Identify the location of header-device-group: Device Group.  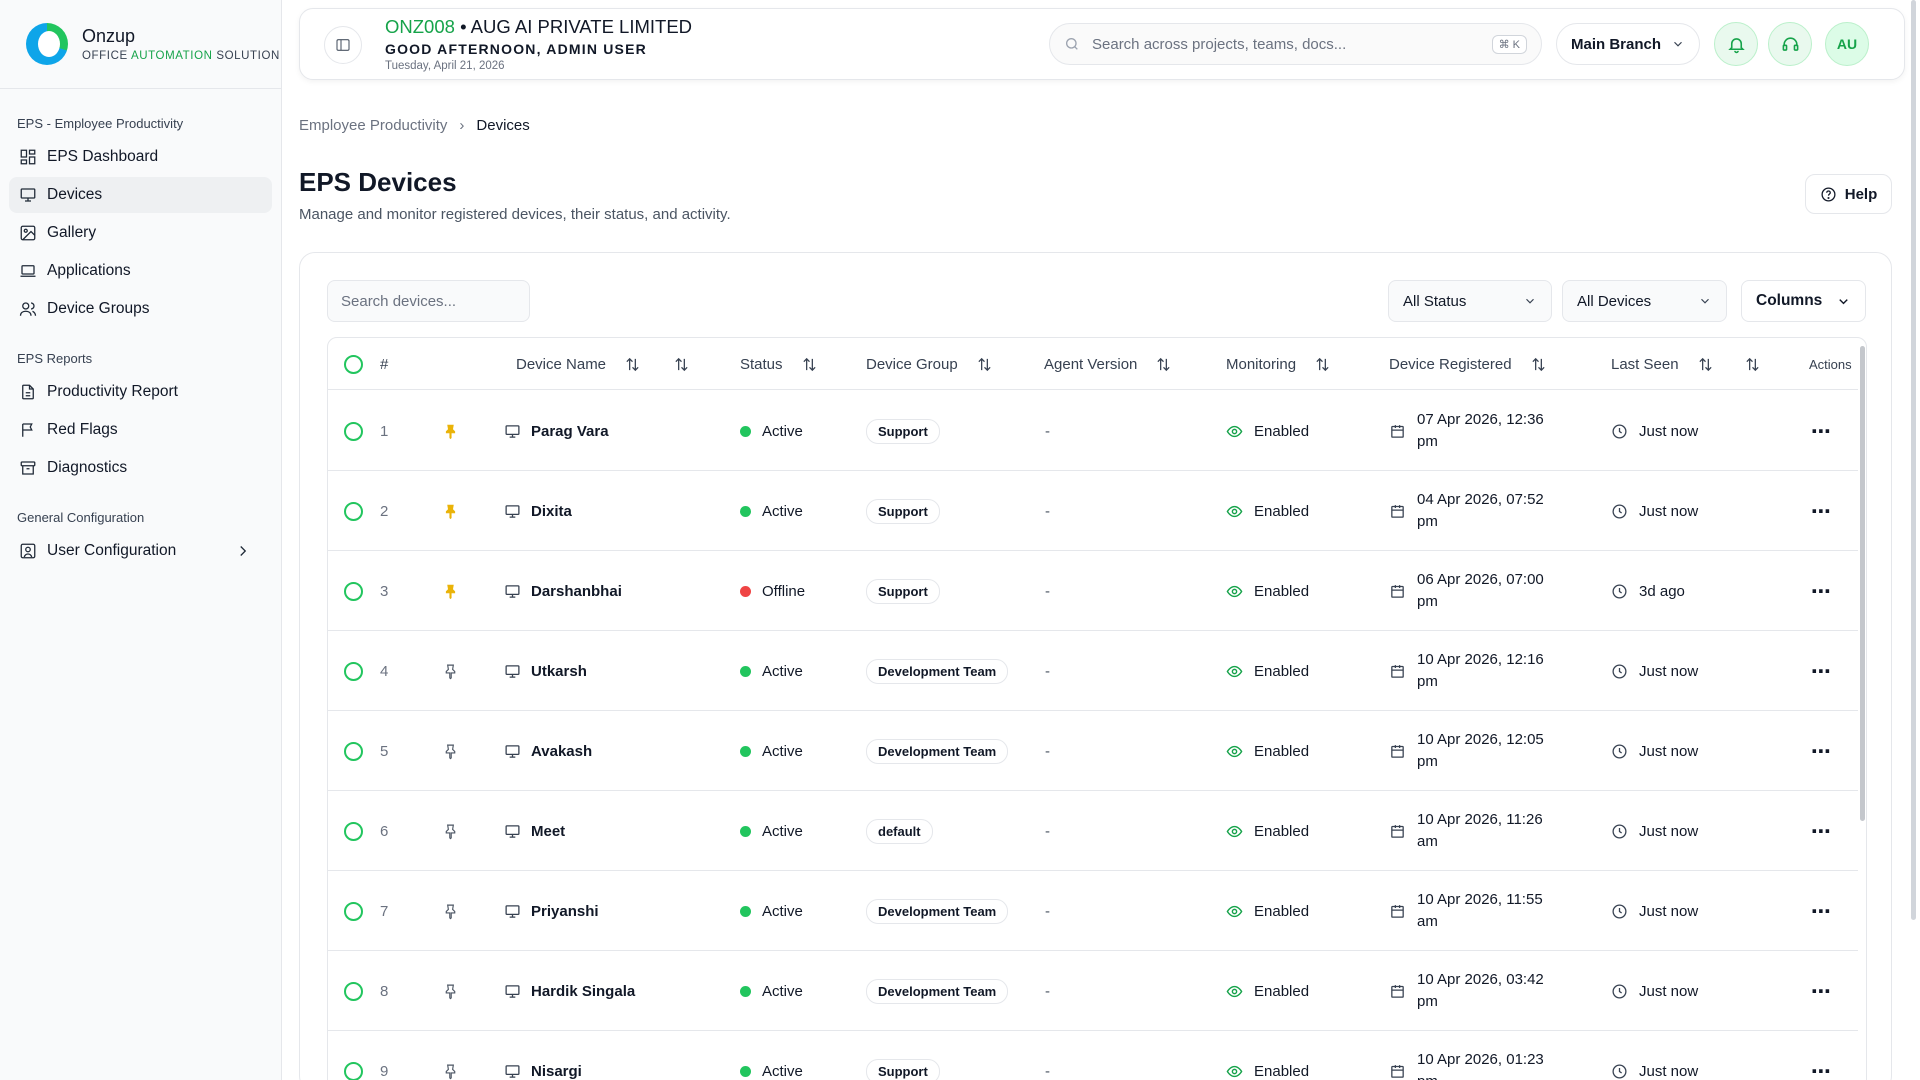
(929, 364).